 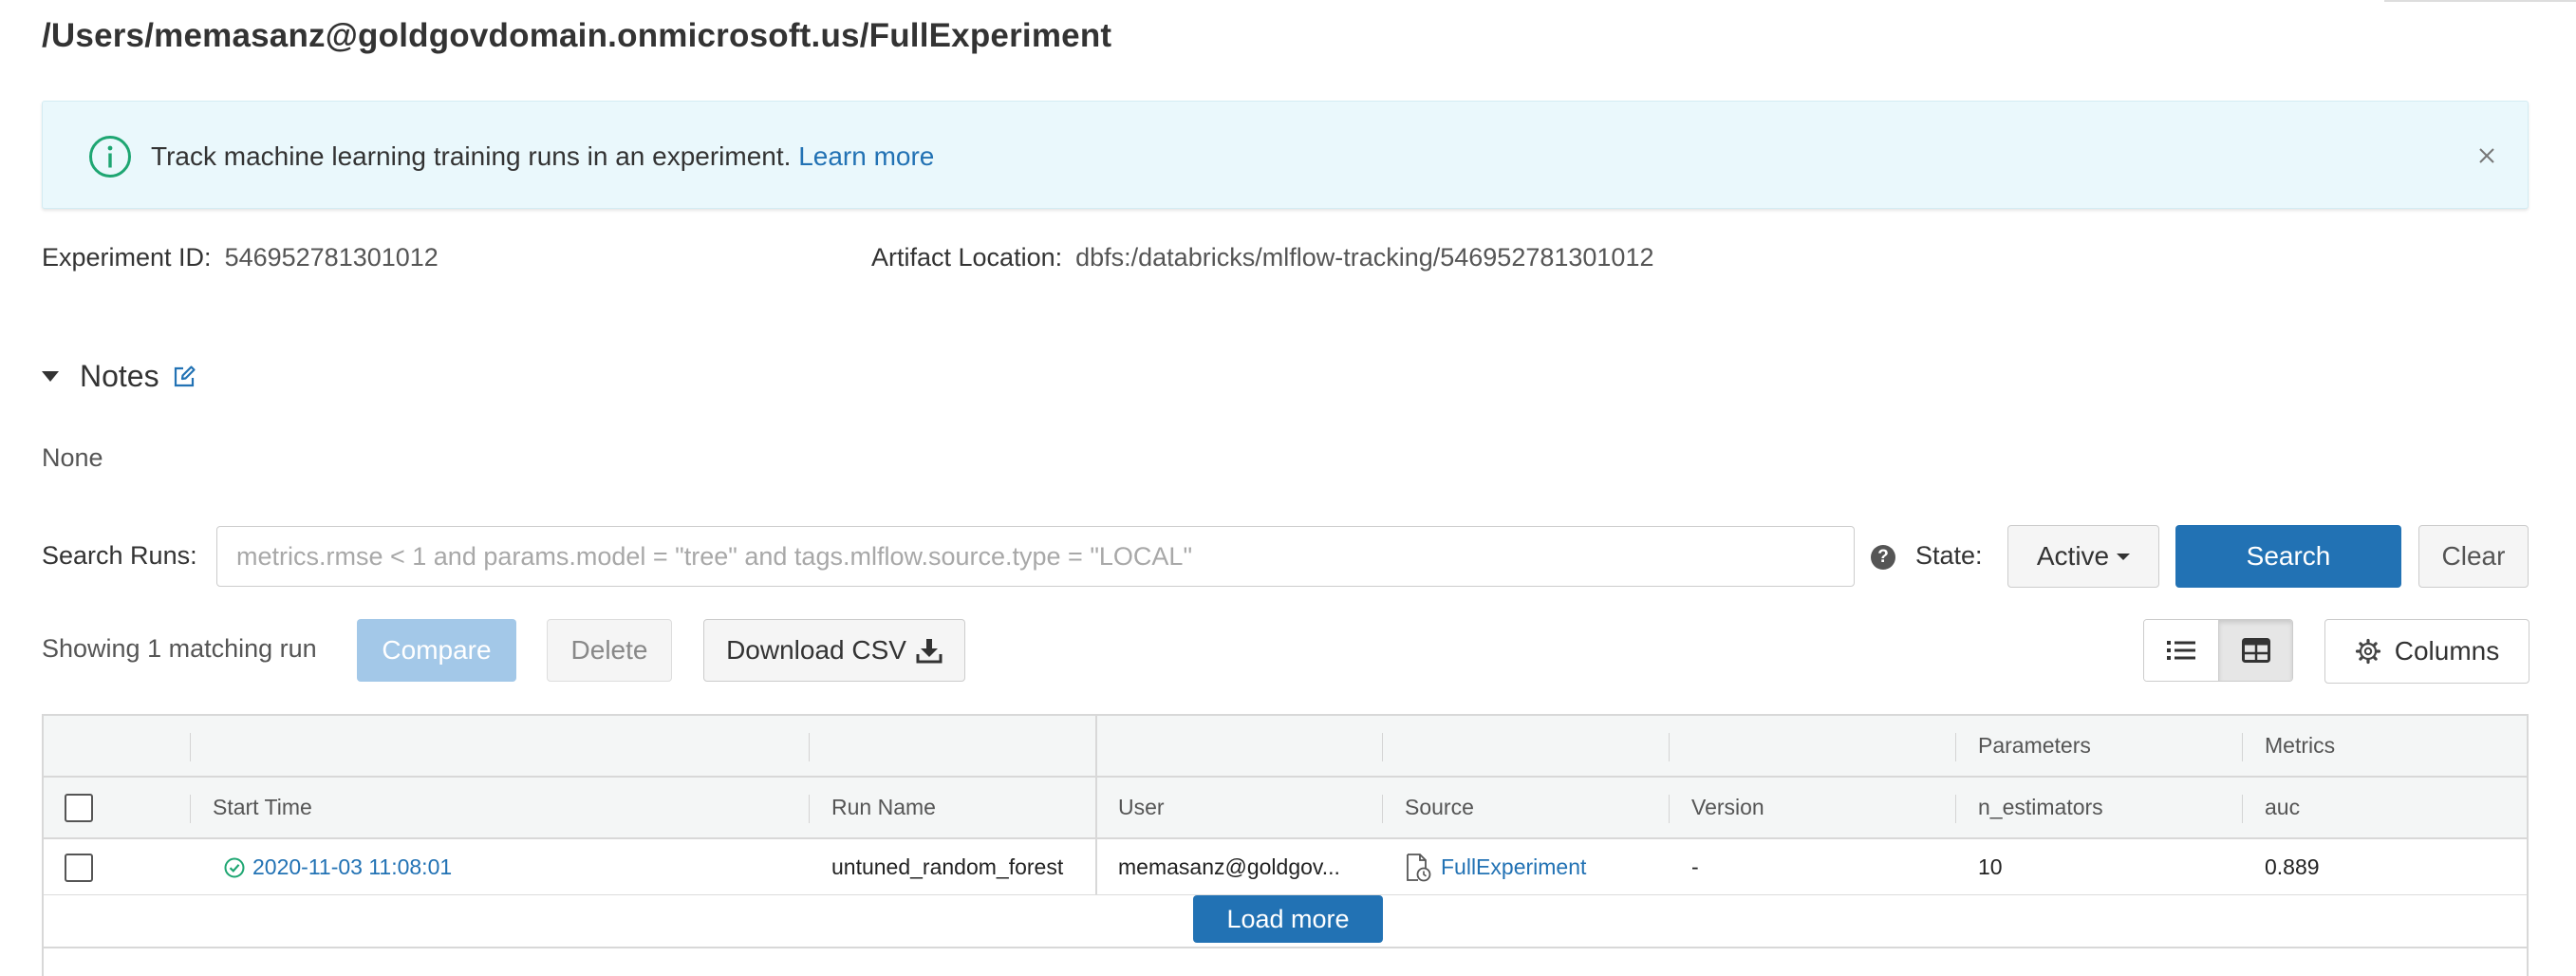 I want to click on source-cell: FullExperiment, so click(x=1525, y=867).